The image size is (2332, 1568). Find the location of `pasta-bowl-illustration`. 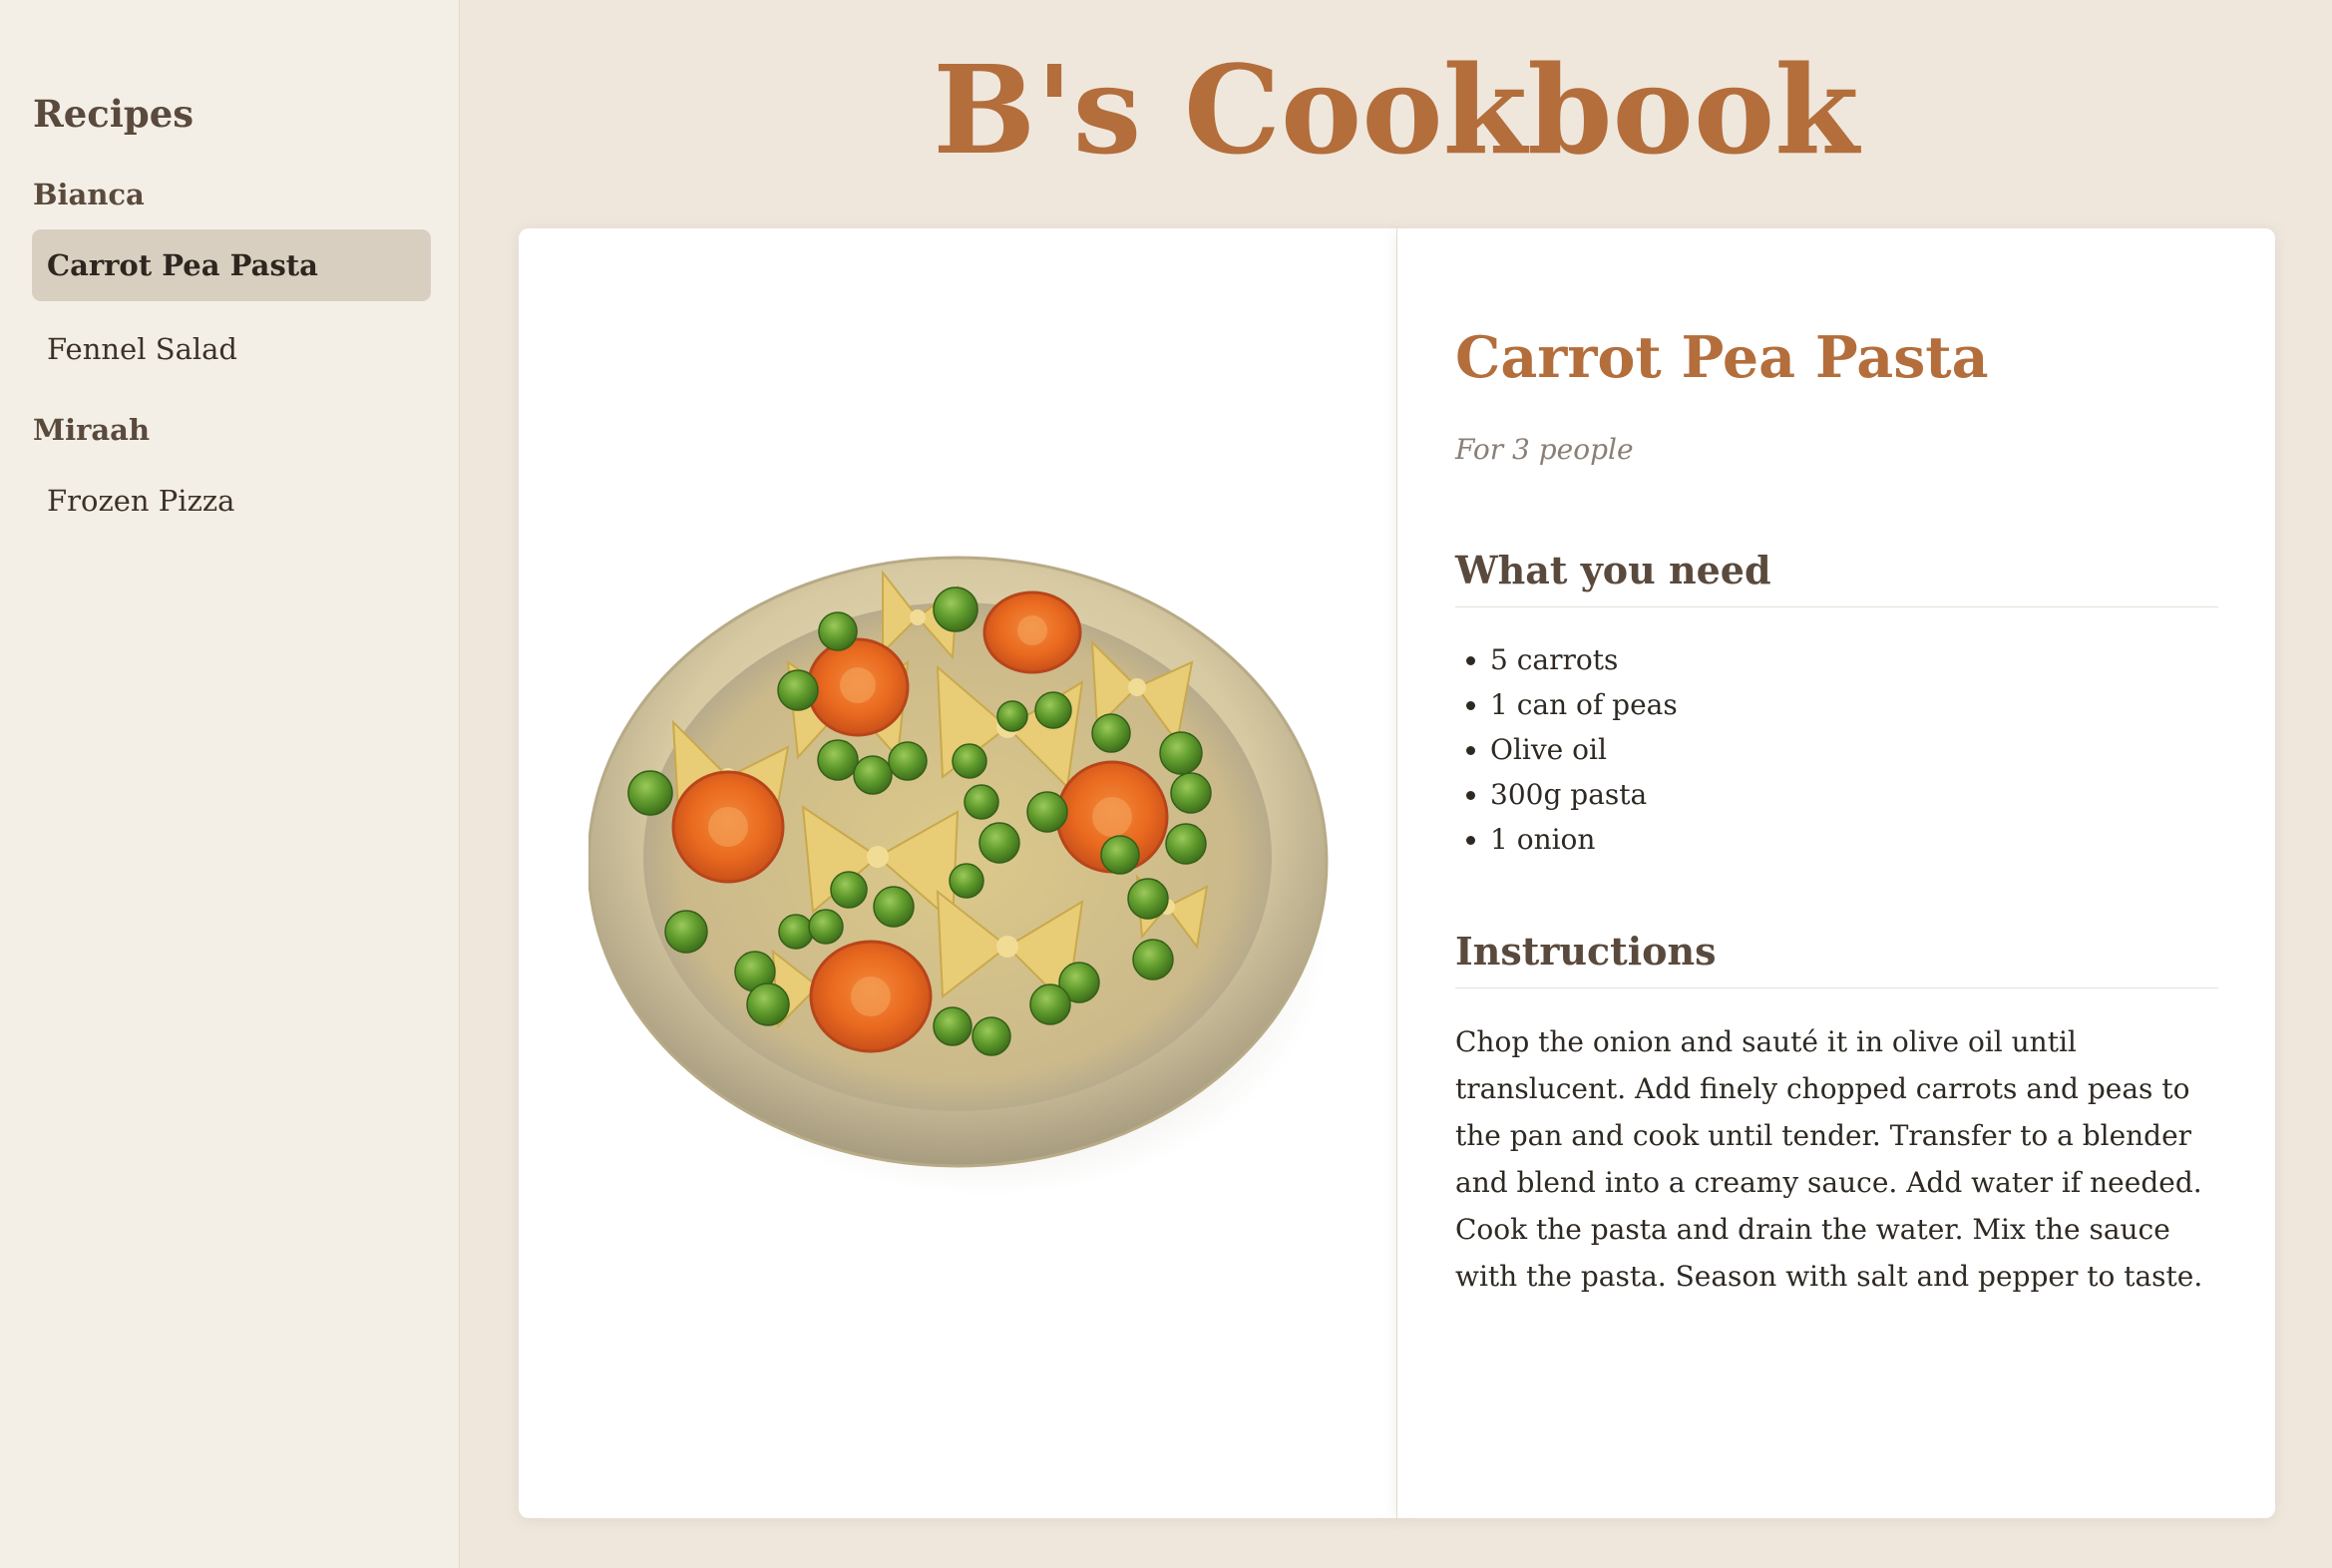

pasta-bowl-illustration is located at coordinates (958, 876).